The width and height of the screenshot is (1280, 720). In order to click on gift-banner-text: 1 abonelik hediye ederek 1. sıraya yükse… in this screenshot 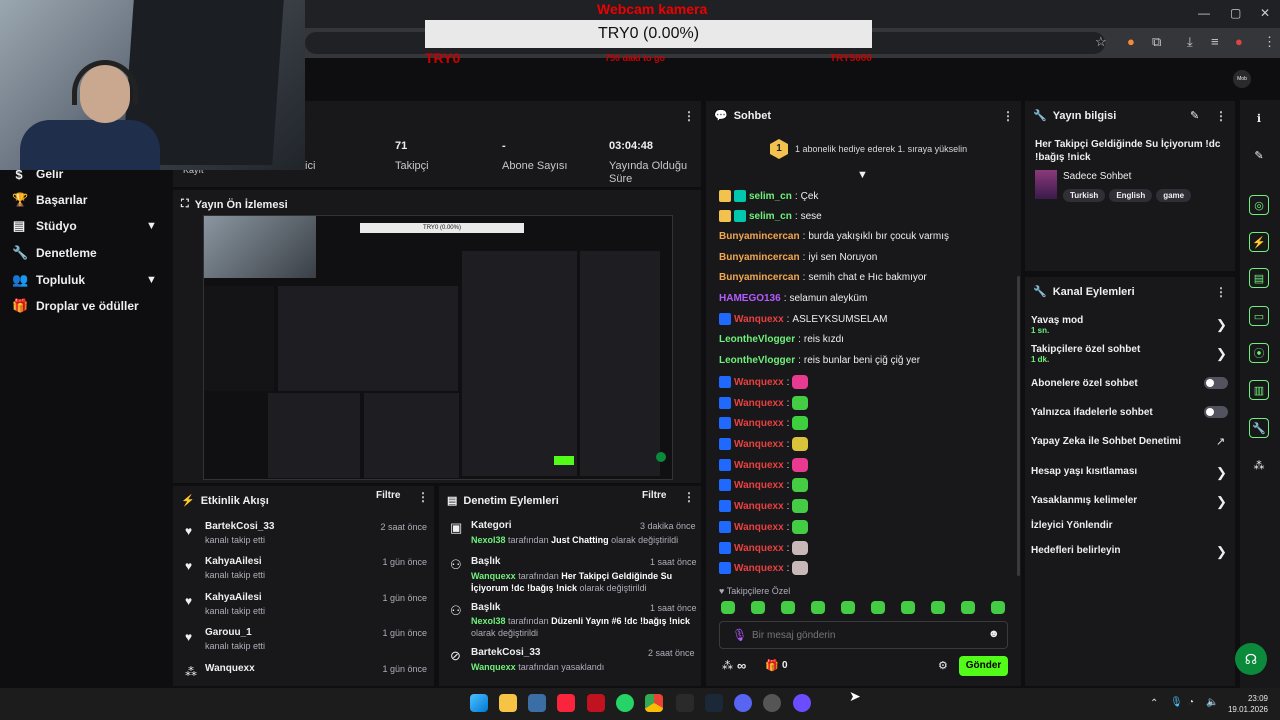, I will do `click(881, 149)`.